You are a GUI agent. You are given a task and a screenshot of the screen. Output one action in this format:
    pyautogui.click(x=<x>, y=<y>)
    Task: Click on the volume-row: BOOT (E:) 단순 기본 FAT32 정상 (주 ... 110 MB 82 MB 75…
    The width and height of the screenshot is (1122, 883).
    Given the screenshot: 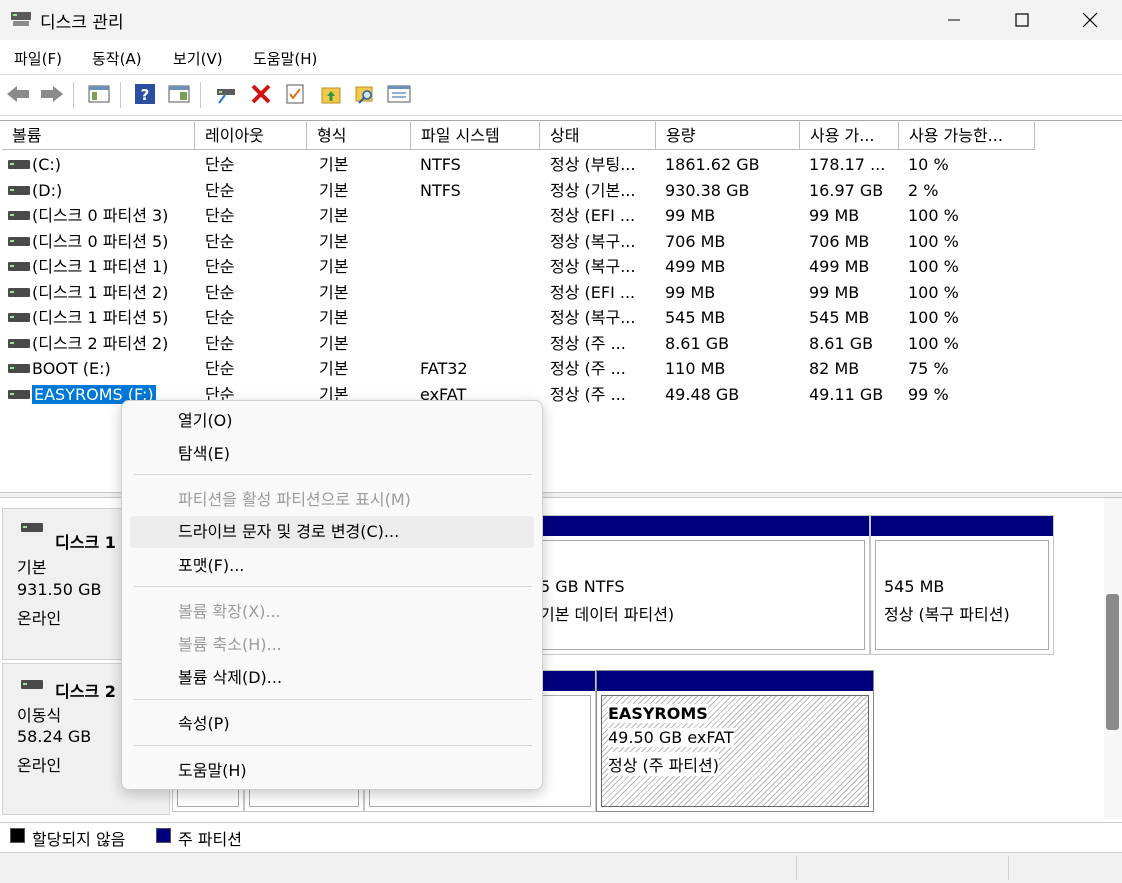 What is the action you would take?
    pyautogui.click(x=562, y=368)
    